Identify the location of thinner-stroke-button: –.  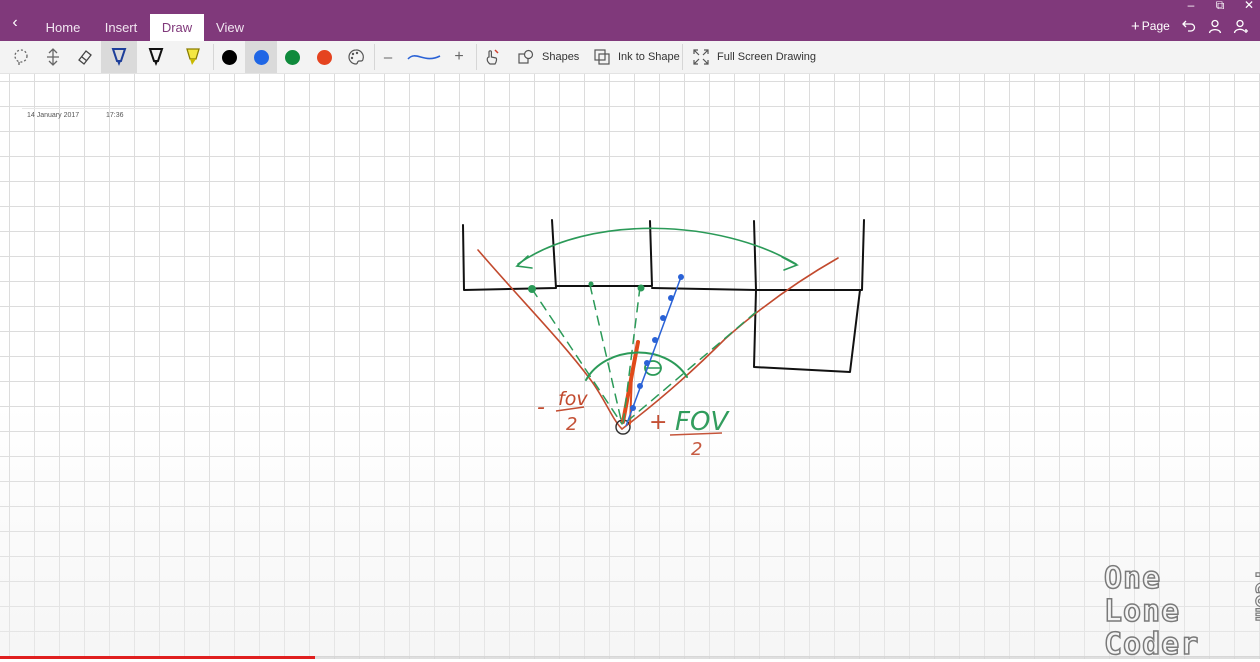
(388, 57).